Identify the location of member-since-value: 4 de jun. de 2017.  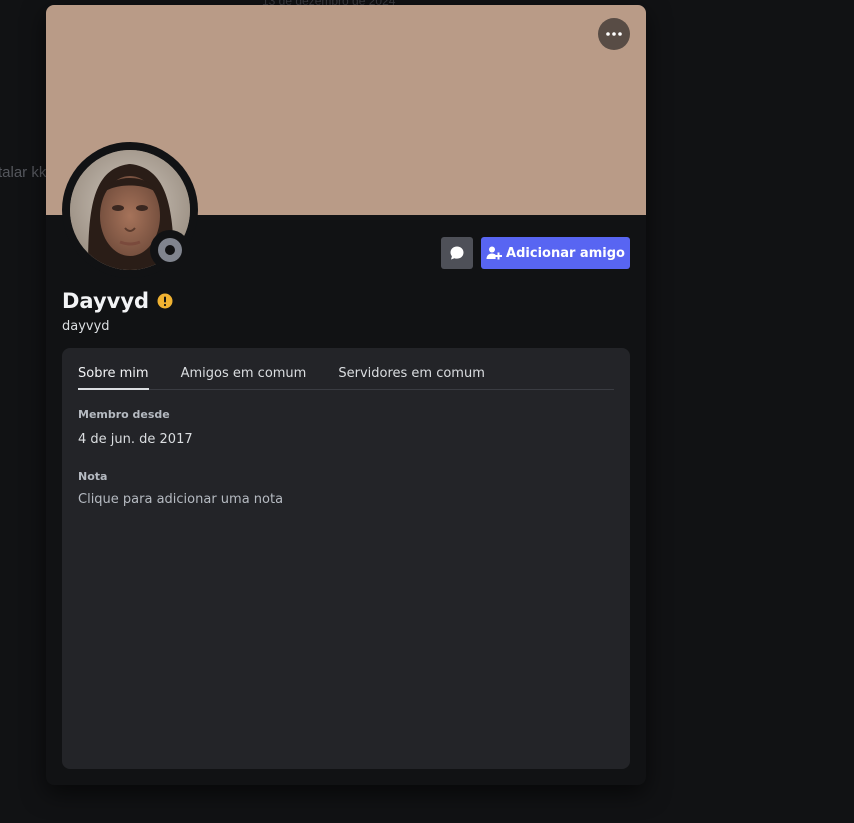
(135, 439).